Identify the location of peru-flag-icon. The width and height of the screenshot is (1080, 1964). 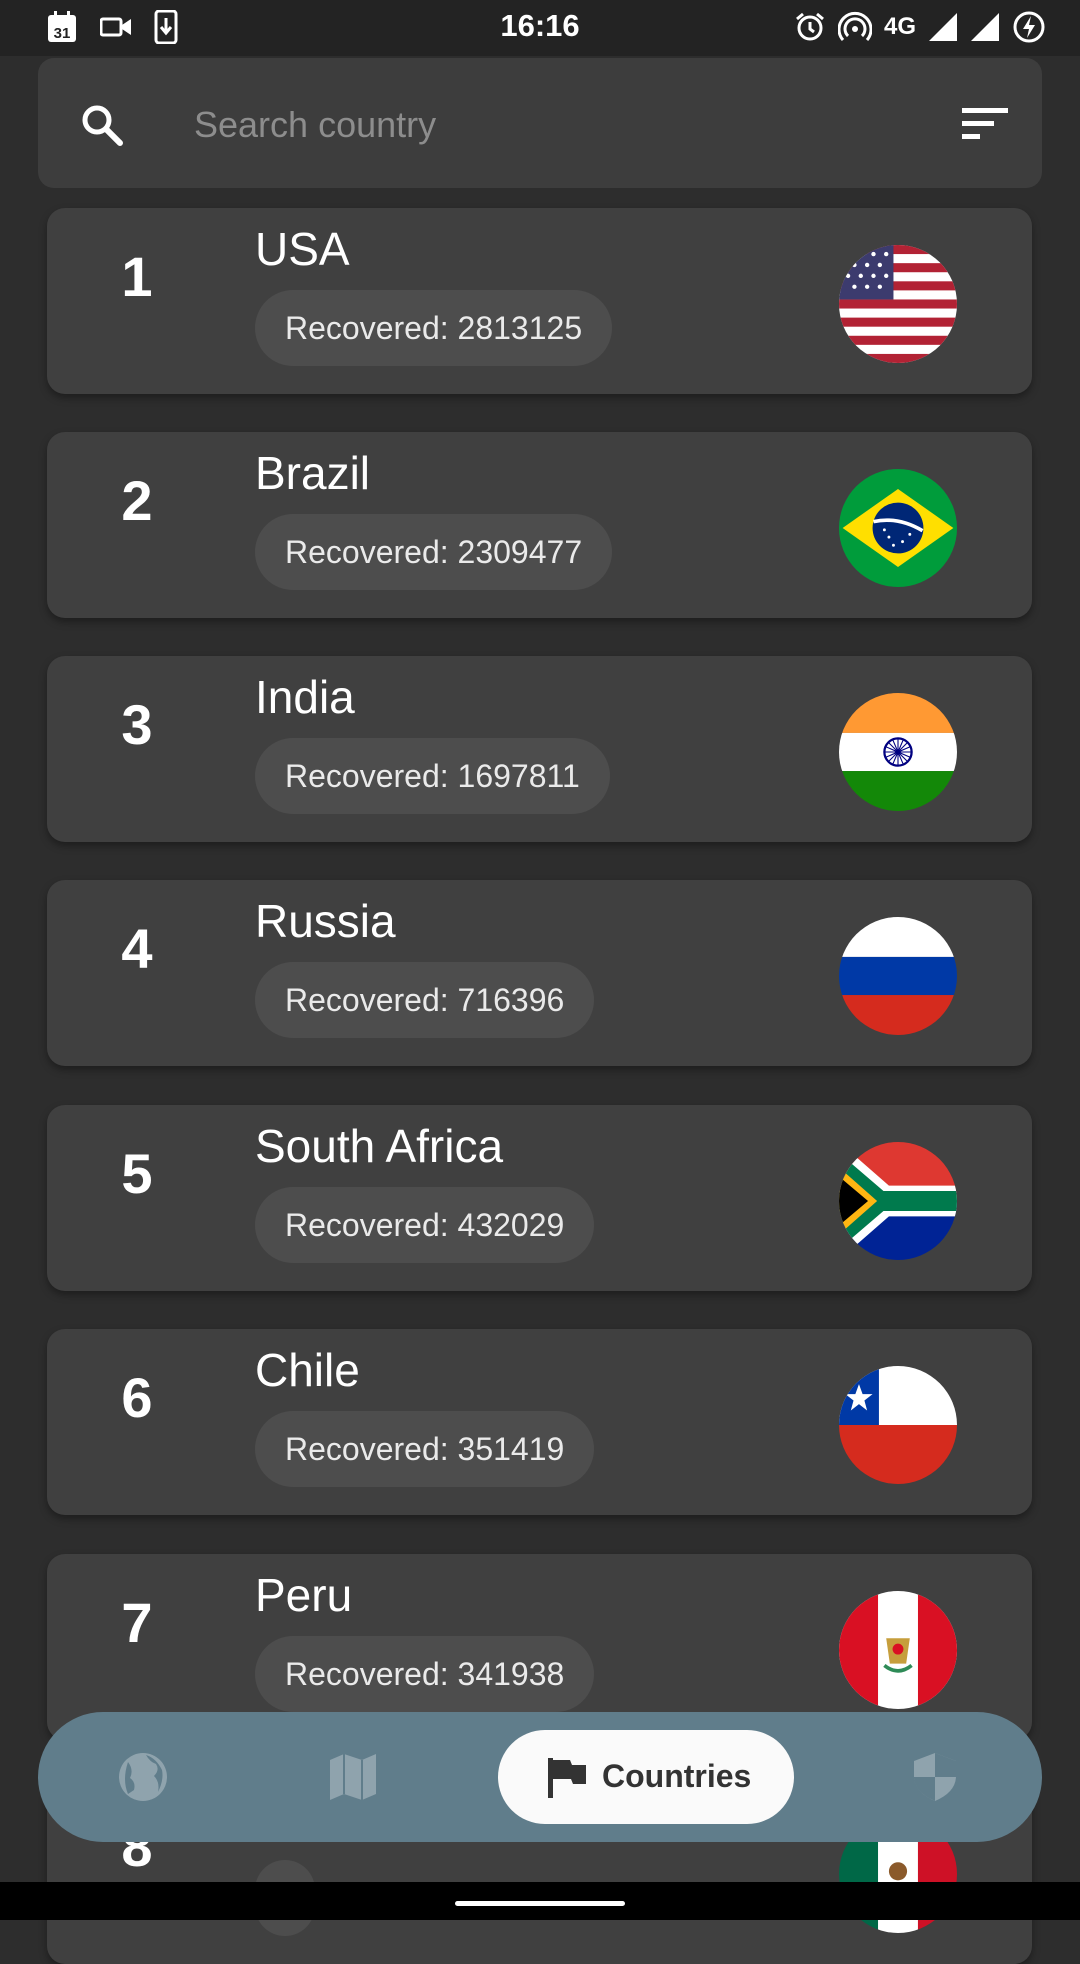
(898, 1650).